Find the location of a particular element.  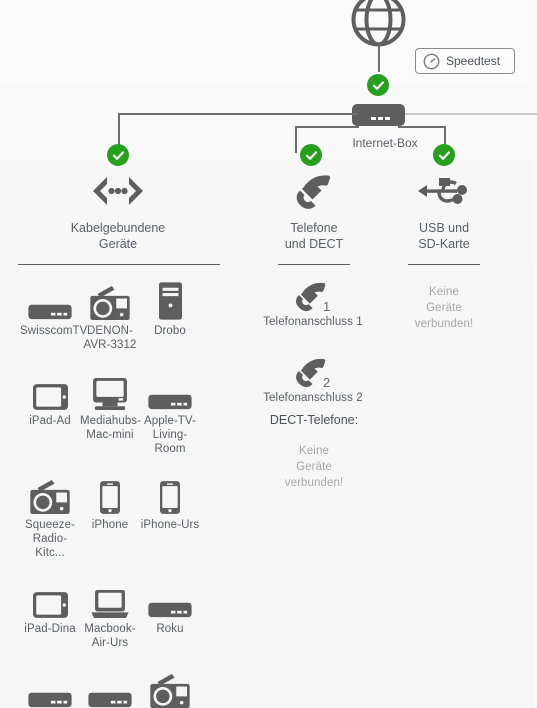

category-usb-title-2: SD-Karte is located at coordinates (444, 244).